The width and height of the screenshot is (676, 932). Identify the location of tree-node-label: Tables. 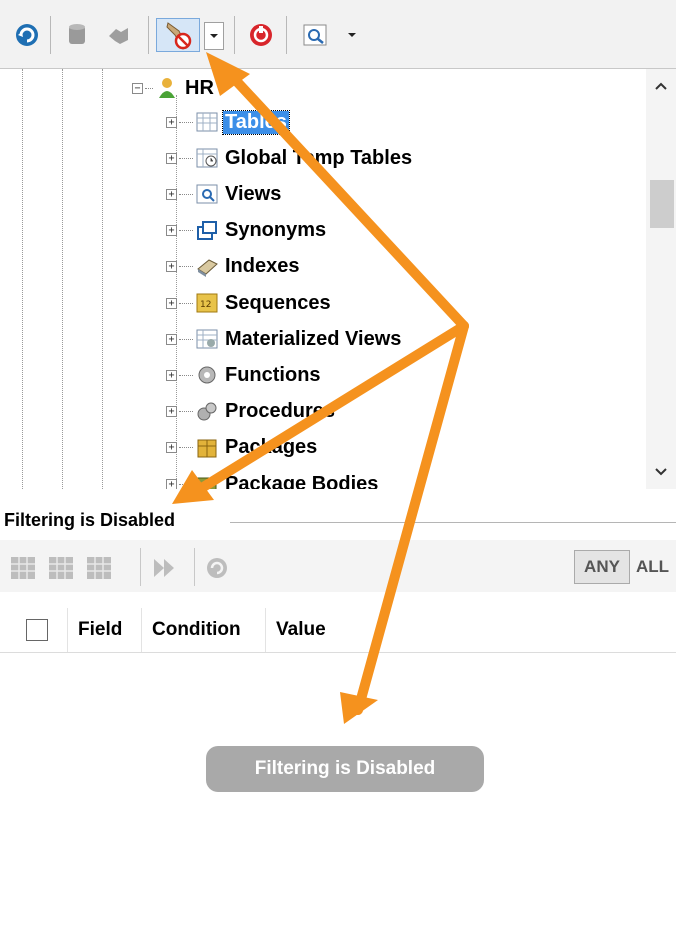
(256, 122).